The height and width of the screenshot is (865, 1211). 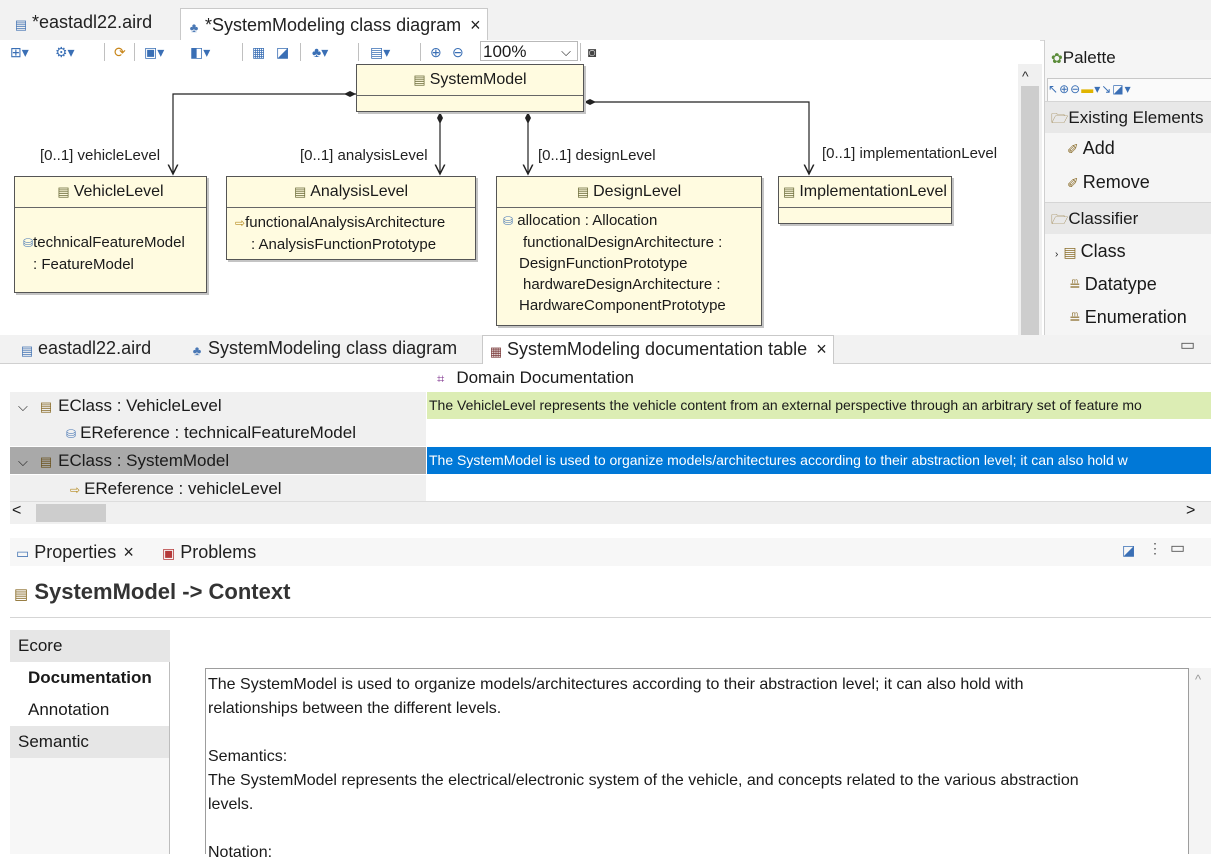 I want to click on tab-problems: ▣ Problems, so click(x=209, y=552).